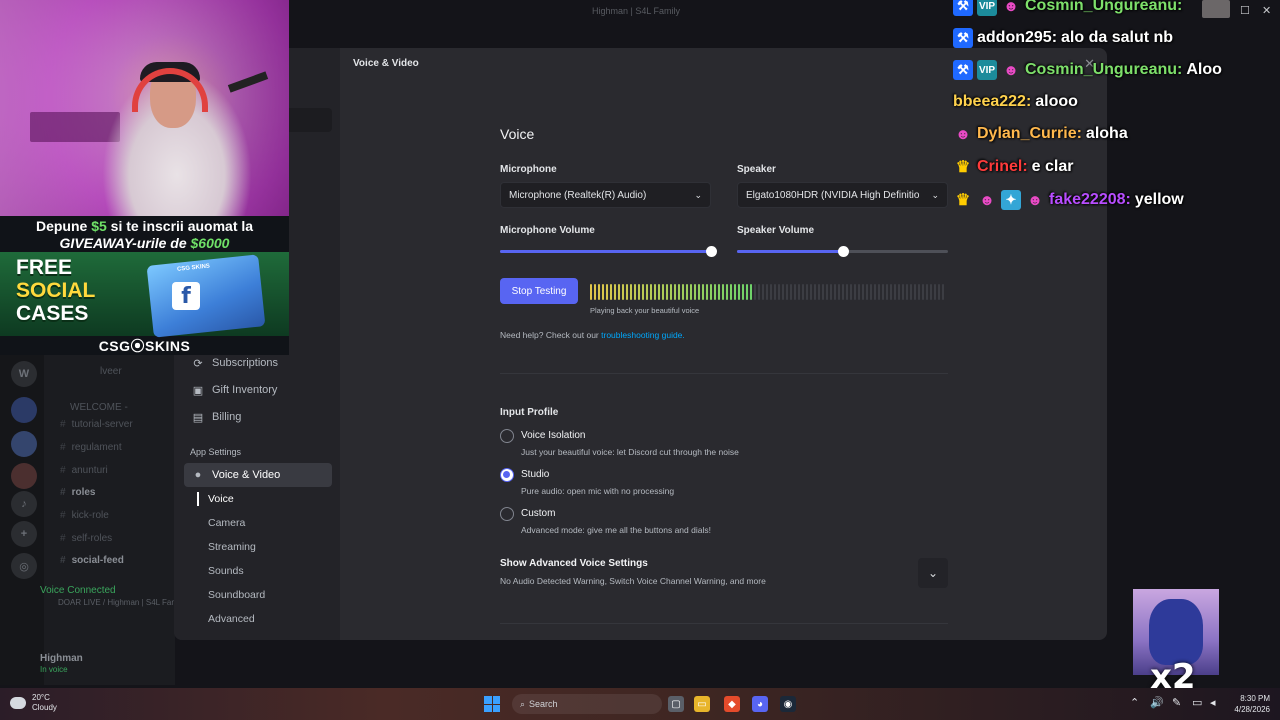  Describe the element at coordinates (1245, 10) in the screenshot. I see `maximize-icon: ☐` at that location.